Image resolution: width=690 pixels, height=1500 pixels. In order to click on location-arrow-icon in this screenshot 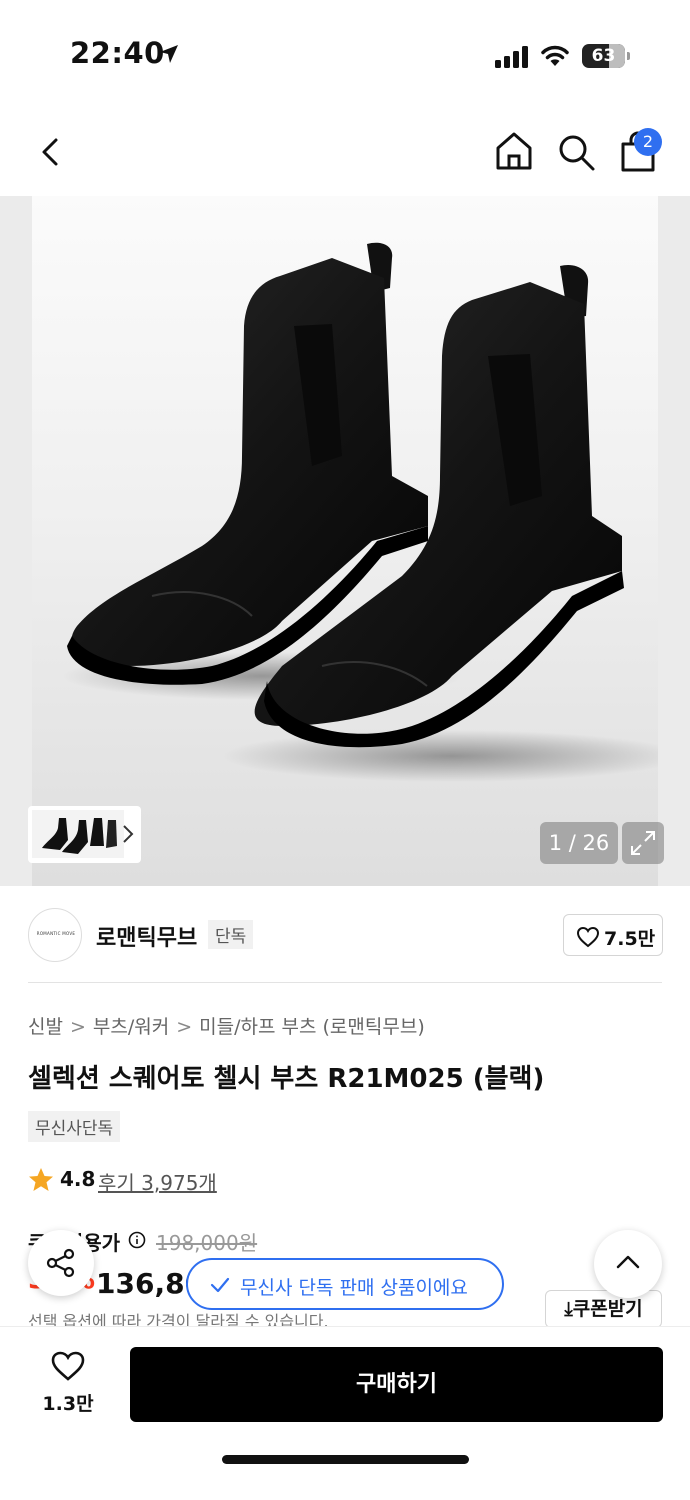, I will do `click(169, 54)`.